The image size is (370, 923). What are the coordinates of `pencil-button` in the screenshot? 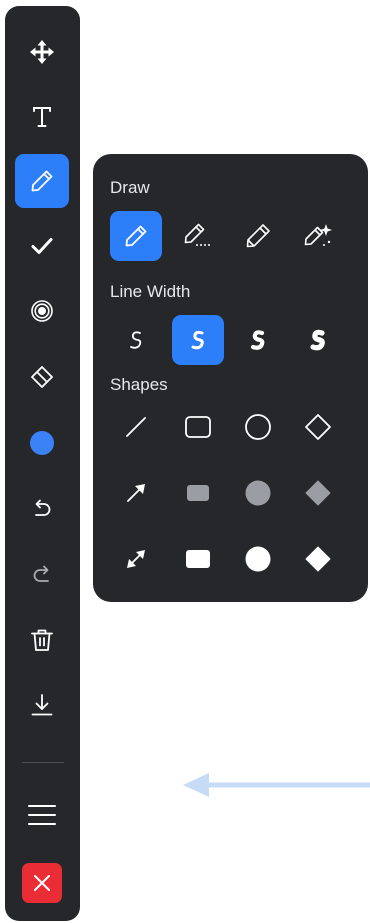 It's located at (42, 181).